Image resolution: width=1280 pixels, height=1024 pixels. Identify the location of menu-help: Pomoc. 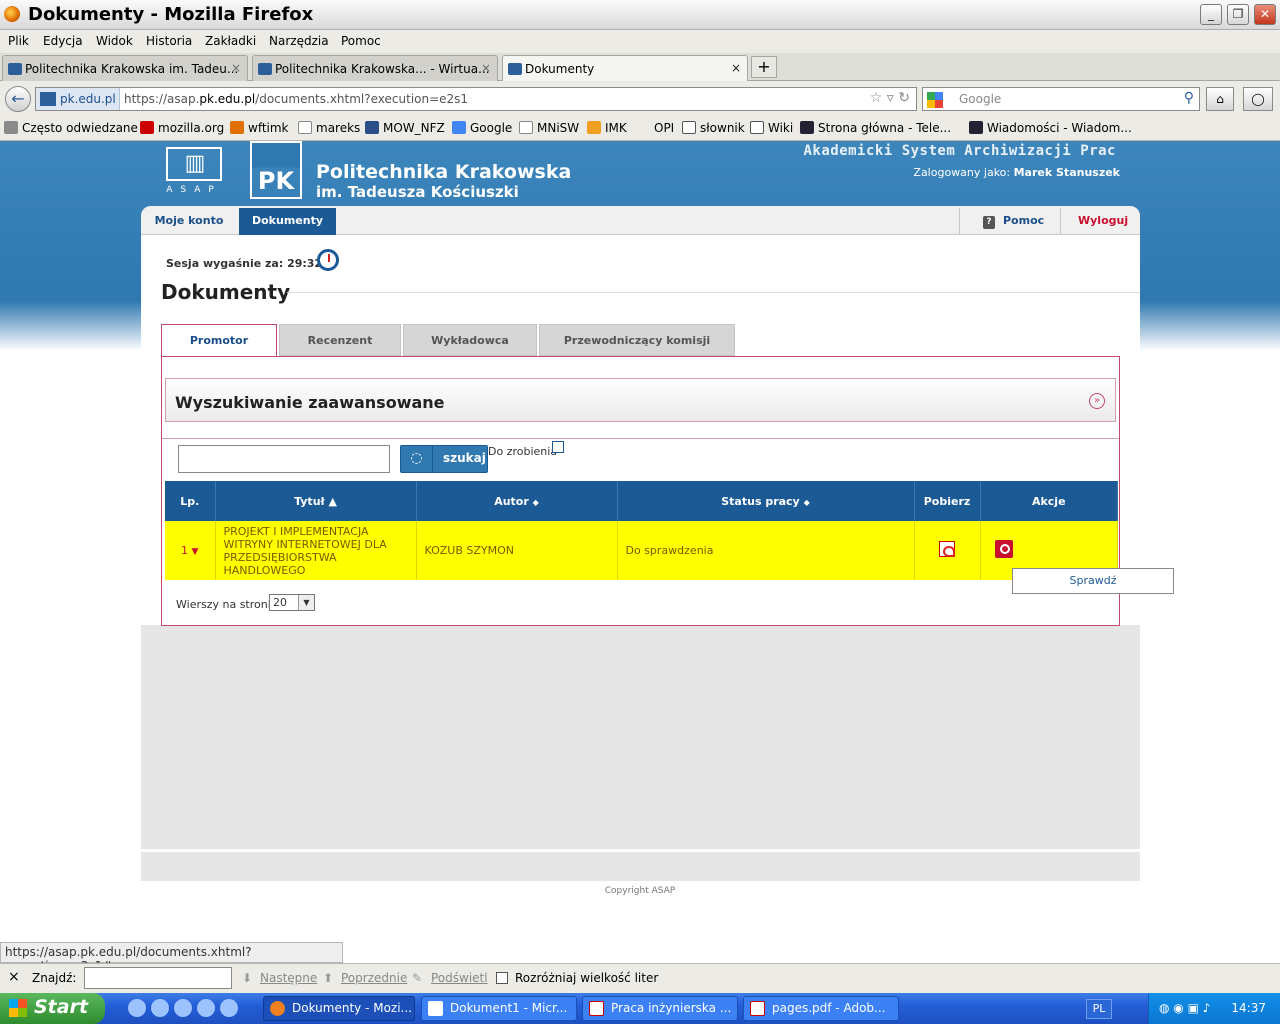
(361, 41).